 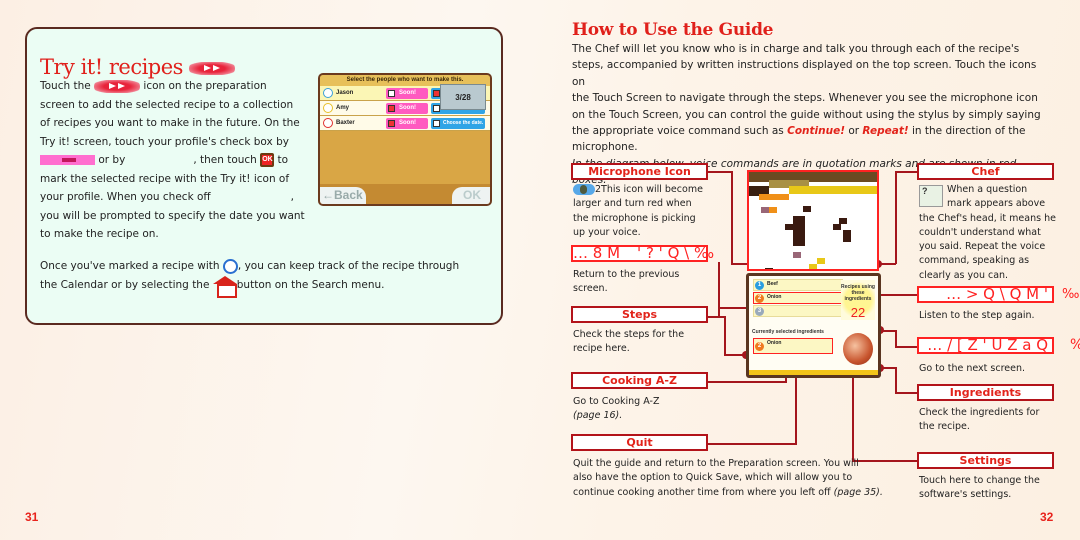 I want to click on ingredient-slot: 3, so click(x=798, y=311).